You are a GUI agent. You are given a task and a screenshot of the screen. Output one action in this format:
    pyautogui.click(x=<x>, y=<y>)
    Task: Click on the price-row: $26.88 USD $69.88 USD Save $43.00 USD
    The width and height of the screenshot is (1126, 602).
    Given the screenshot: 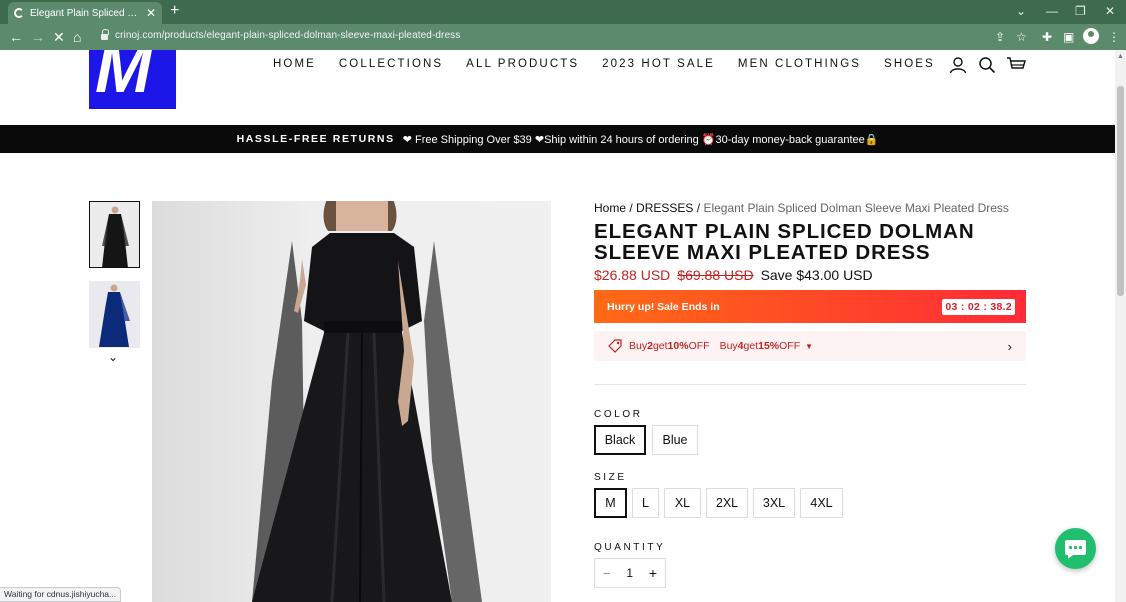 What is the action you would take?
    pyautogui.click(x=733, y=275)
    